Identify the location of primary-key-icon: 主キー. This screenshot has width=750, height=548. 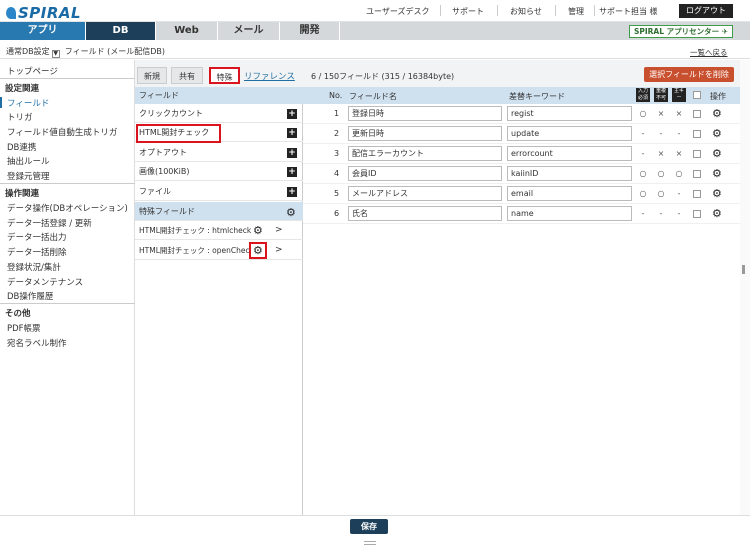
(679, 95).